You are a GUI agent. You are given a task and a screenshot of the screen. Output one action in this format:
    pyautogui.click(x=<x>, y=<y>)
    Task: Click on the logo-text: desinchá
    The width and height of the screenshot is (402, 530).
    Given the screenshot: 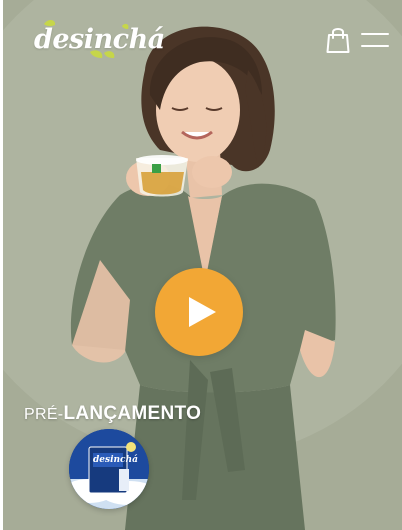 What is the action you would take?
    pyautogui.click(x=99, y=39)
    